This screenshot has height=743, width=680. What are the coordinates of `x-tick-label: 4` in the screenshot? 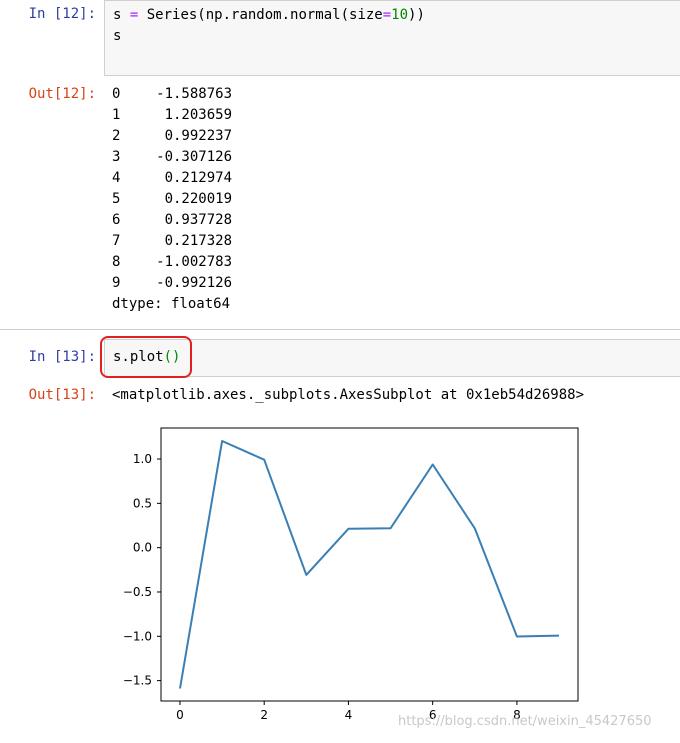 It's located at (349, 715).